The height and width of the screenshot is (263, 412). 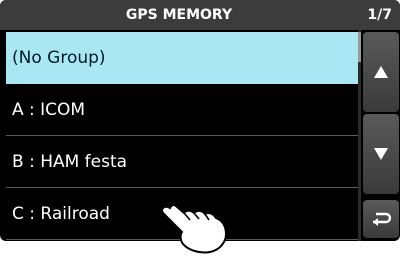 I want to click on screen-title: GPS MEMORY, so click(x=179, y=15).